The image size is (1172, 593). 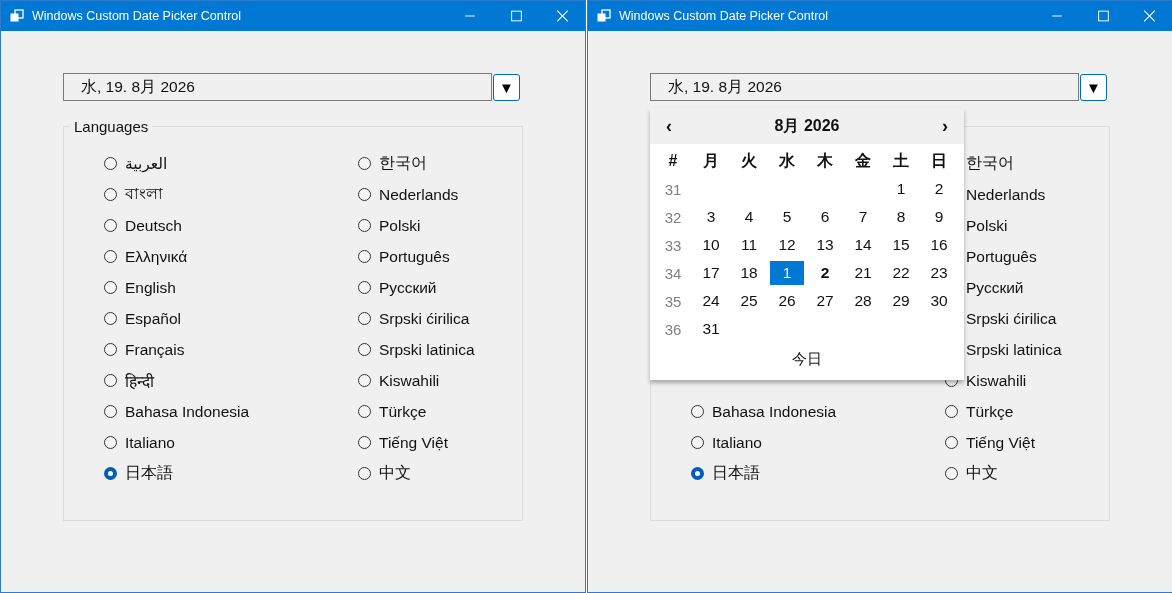 What do you see at coordinates (901, 301) in the screenshot?
I see `calendar-day: 29` at bounding box center [901, 301].